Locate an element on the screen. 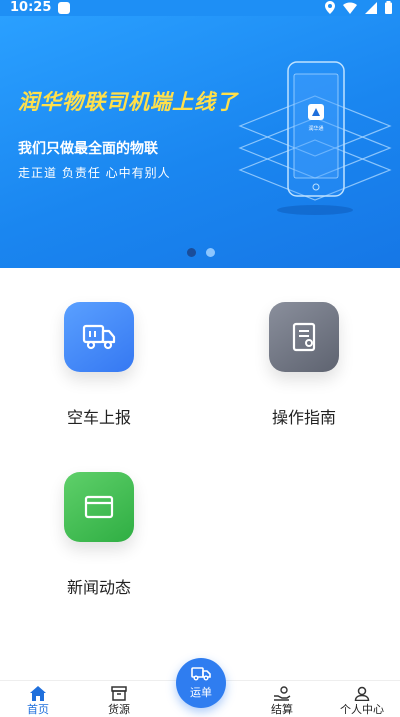 The height and width of the screenshot is (717, 400). home-icon is located at coordinates (38, 693).